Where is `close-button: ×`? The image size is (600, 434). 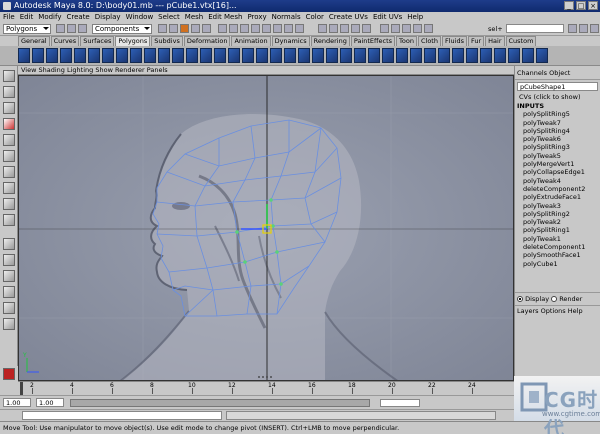
close-button: × is located at coordinates (593, 5).